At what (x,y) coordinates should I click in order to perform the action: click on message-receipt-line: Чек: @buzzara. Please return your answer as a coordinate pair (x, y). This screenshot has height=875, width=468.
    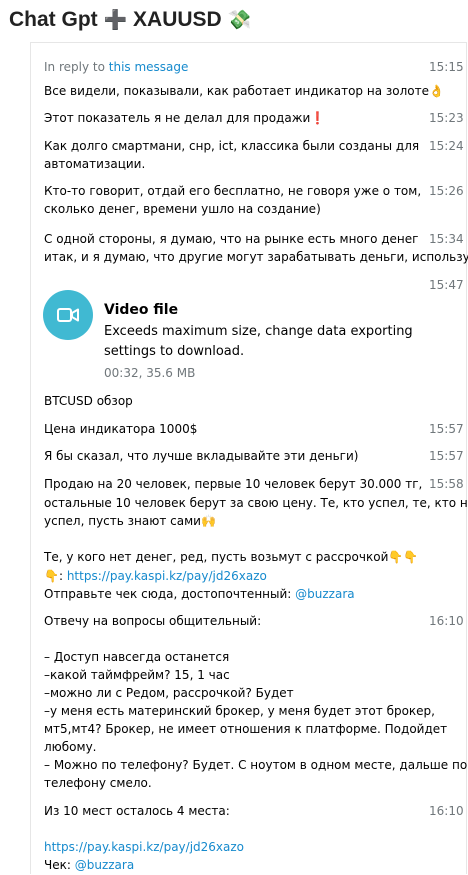
    Looking at the image, I should click on (89, 865).